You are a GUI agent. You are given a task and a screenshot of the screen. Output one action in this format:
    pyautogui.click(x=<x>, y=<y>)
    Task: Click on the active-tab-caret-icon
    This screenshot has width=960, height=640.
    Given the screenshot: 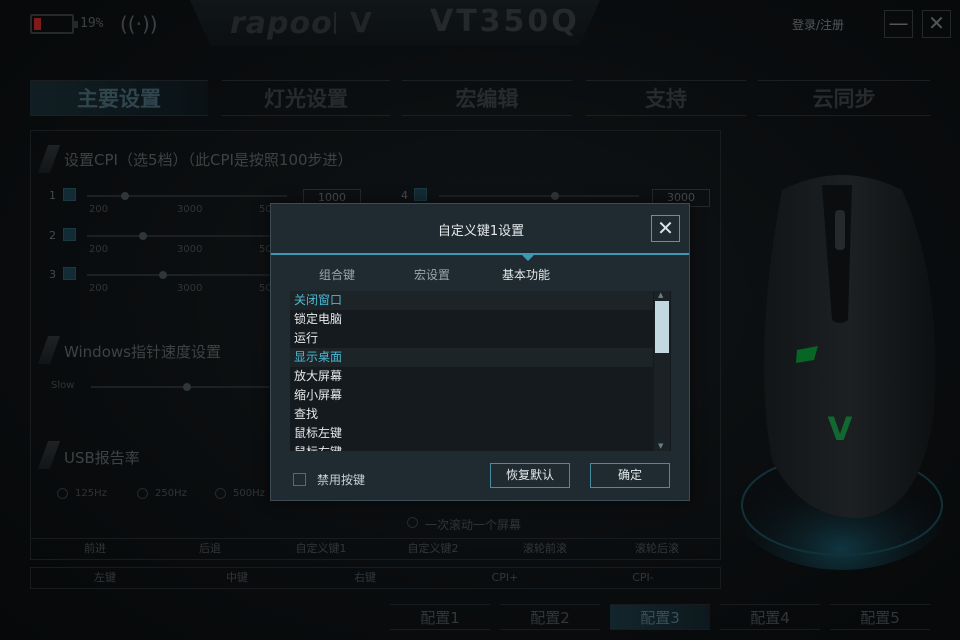 What is the action you would take?
    pyautogui.click(x=528, y=258)
    